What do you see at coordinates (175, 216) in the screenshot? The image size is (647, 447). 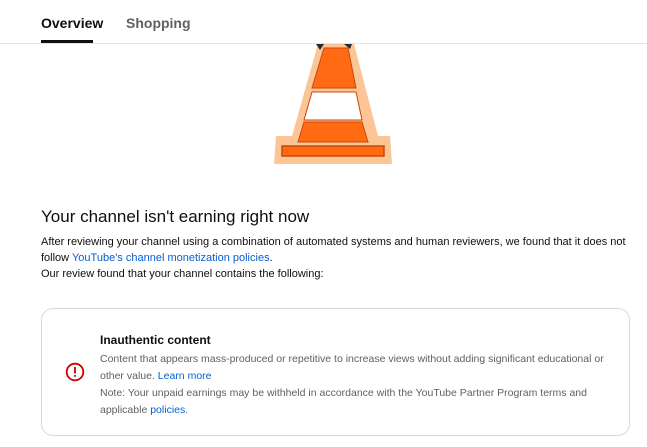 I see `status-title: Your channel isn't earning right now` at bounding box center [175, 216].